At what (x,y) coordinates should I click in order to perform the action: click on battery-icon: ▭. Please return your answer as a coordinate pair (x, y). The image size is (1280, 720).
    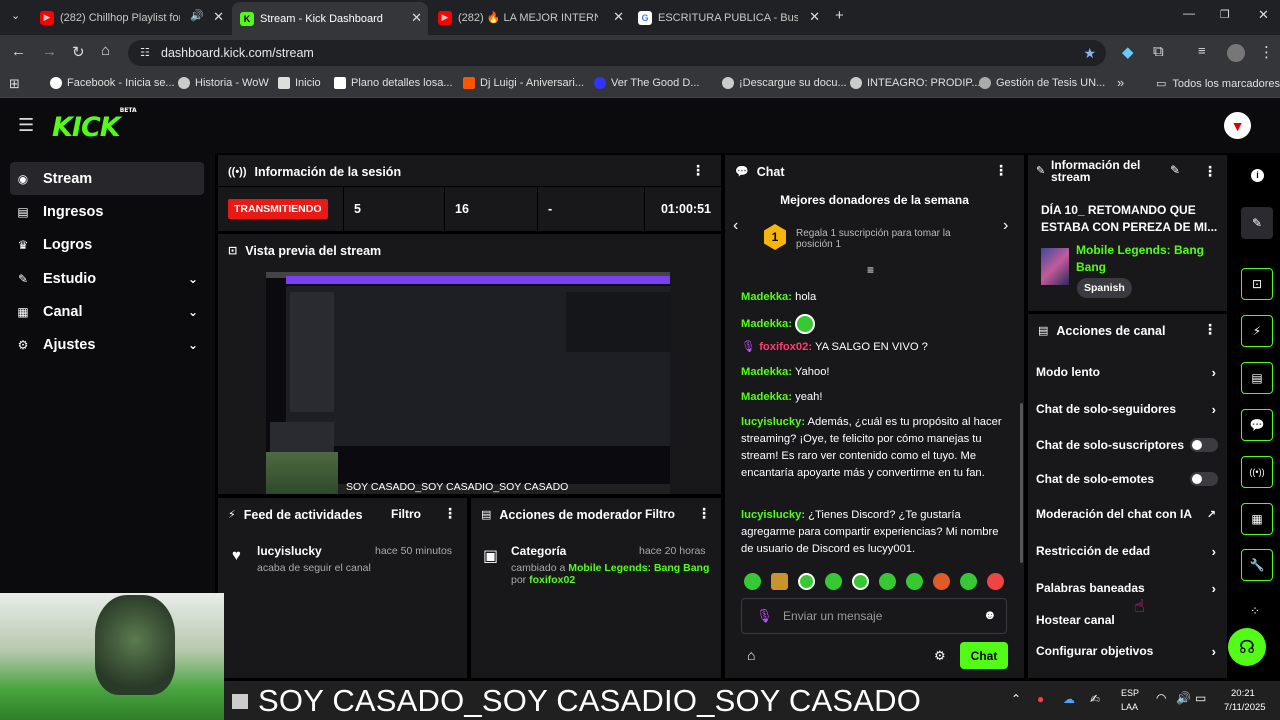
    Looking at the image, I should click on (1200, 698).